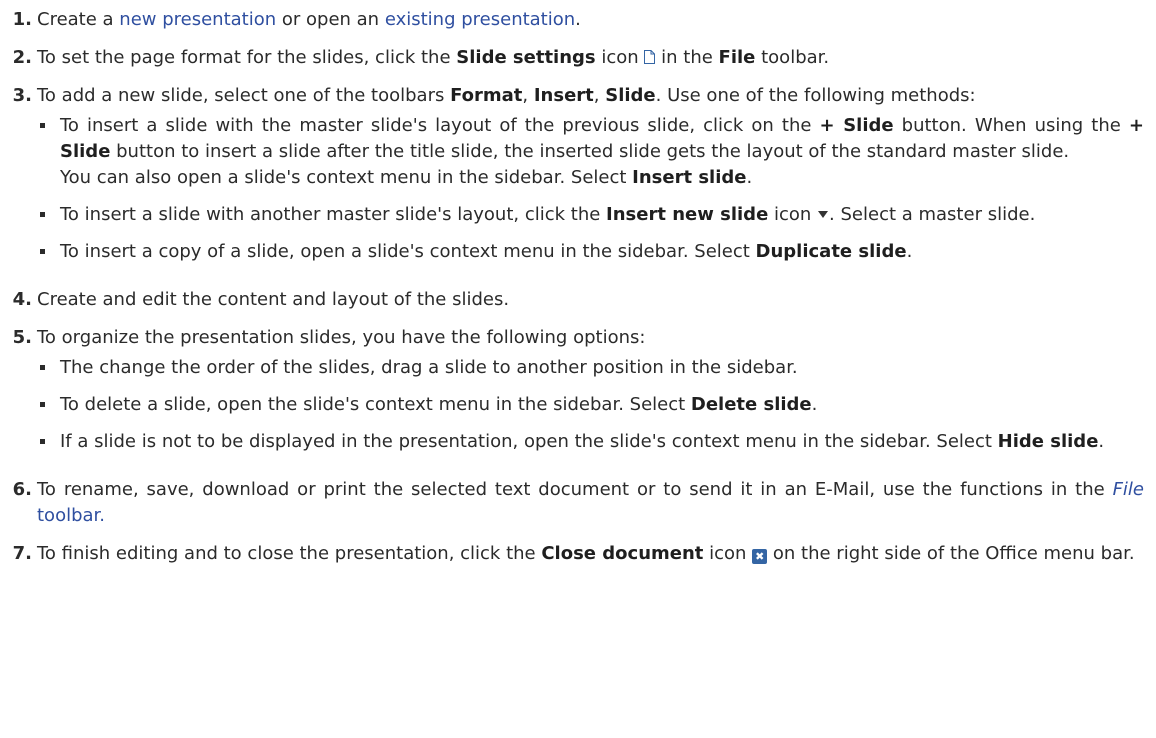  Describe the element at coordinates (563, 95) in the screenshot. I see `bold-term: Insert` at that location.